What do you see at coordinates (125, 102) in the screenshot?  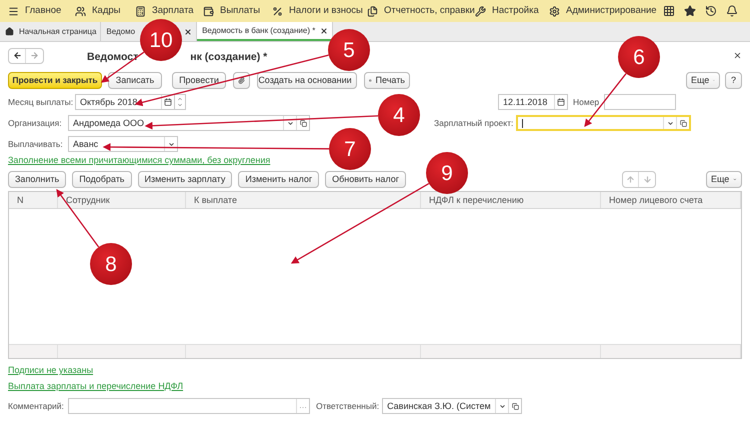 I see `month-field: Октябрь 2018` at bounding box center [125, 102].